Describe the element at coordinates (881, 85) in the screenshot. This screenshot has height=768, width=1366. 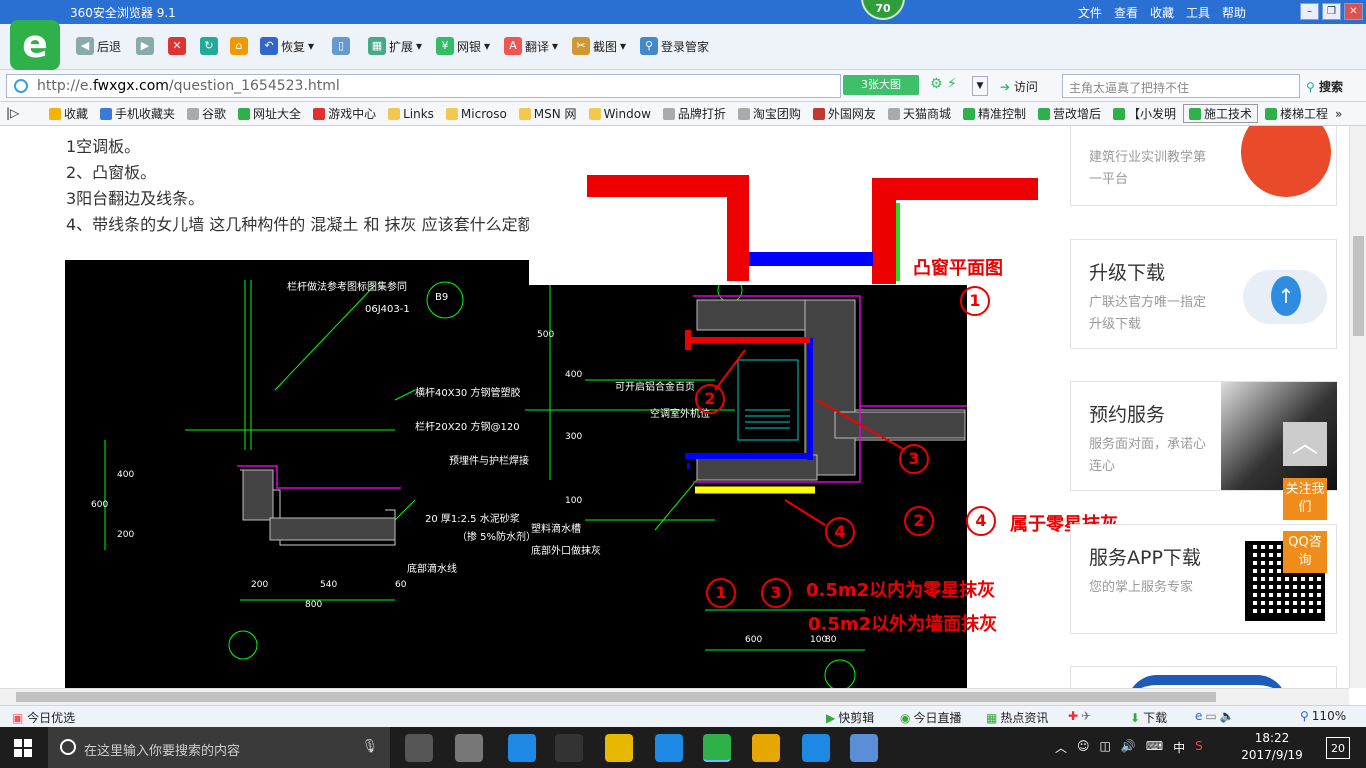
I see `images-button: 3张大图` at that location.